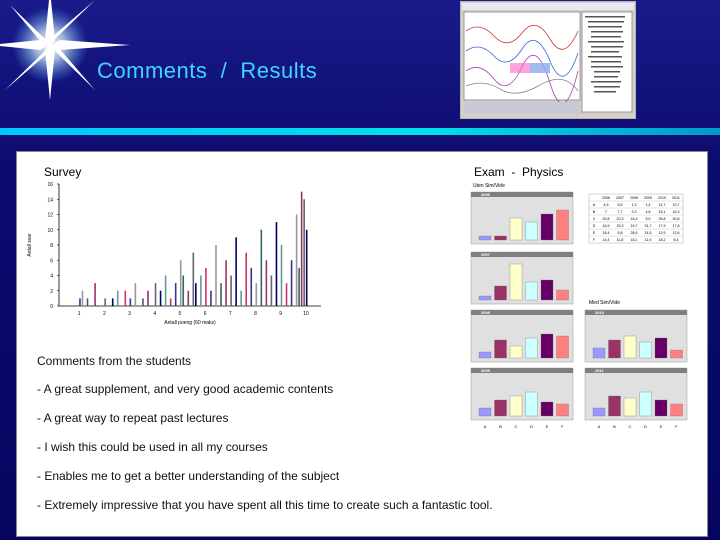 This screenshot has height=540, width=720. I want to click on x-tick-label: 6, so click(205, 314).